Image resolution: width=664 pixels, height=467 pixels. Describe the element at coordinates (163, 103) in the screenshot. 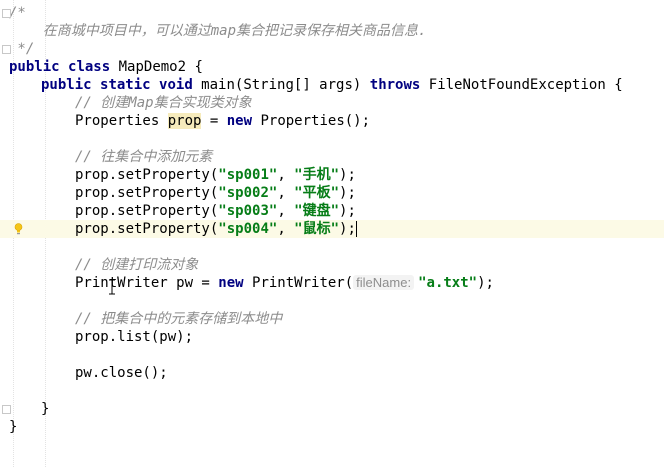

I see `comment-line: // 创建Map集合实现类对象` at that location.